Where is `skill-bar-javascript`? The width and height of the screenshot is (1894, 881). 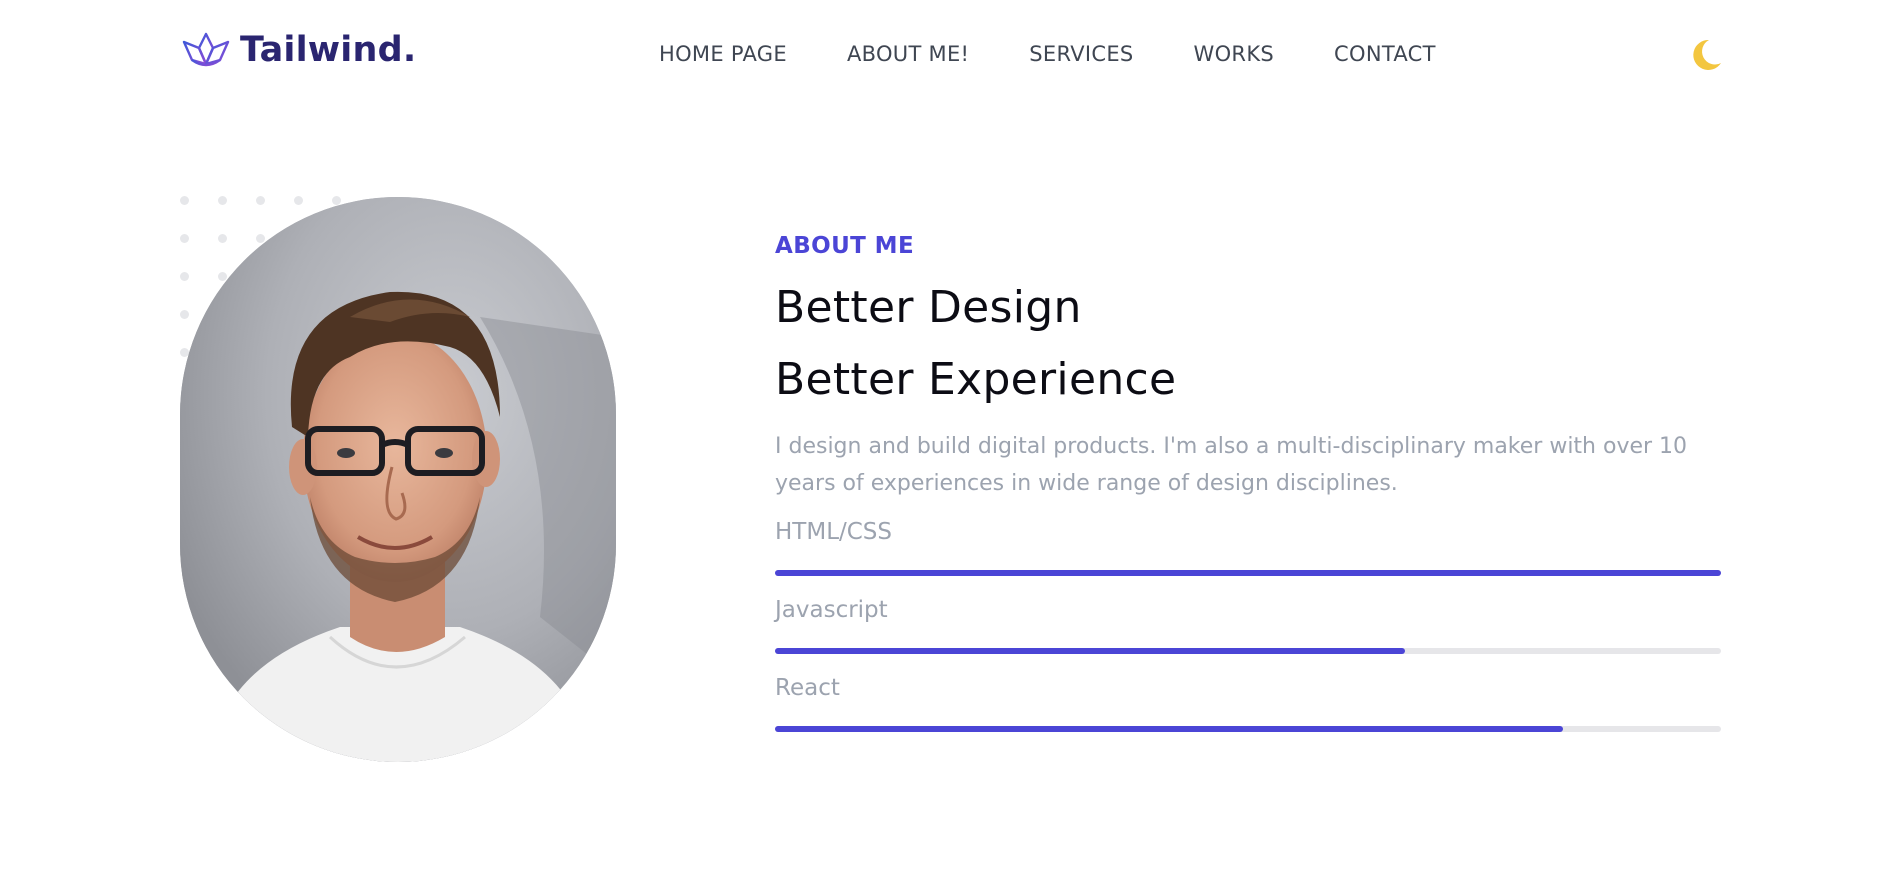
skill-bar-javascript is located at coordinates (1248, 651).